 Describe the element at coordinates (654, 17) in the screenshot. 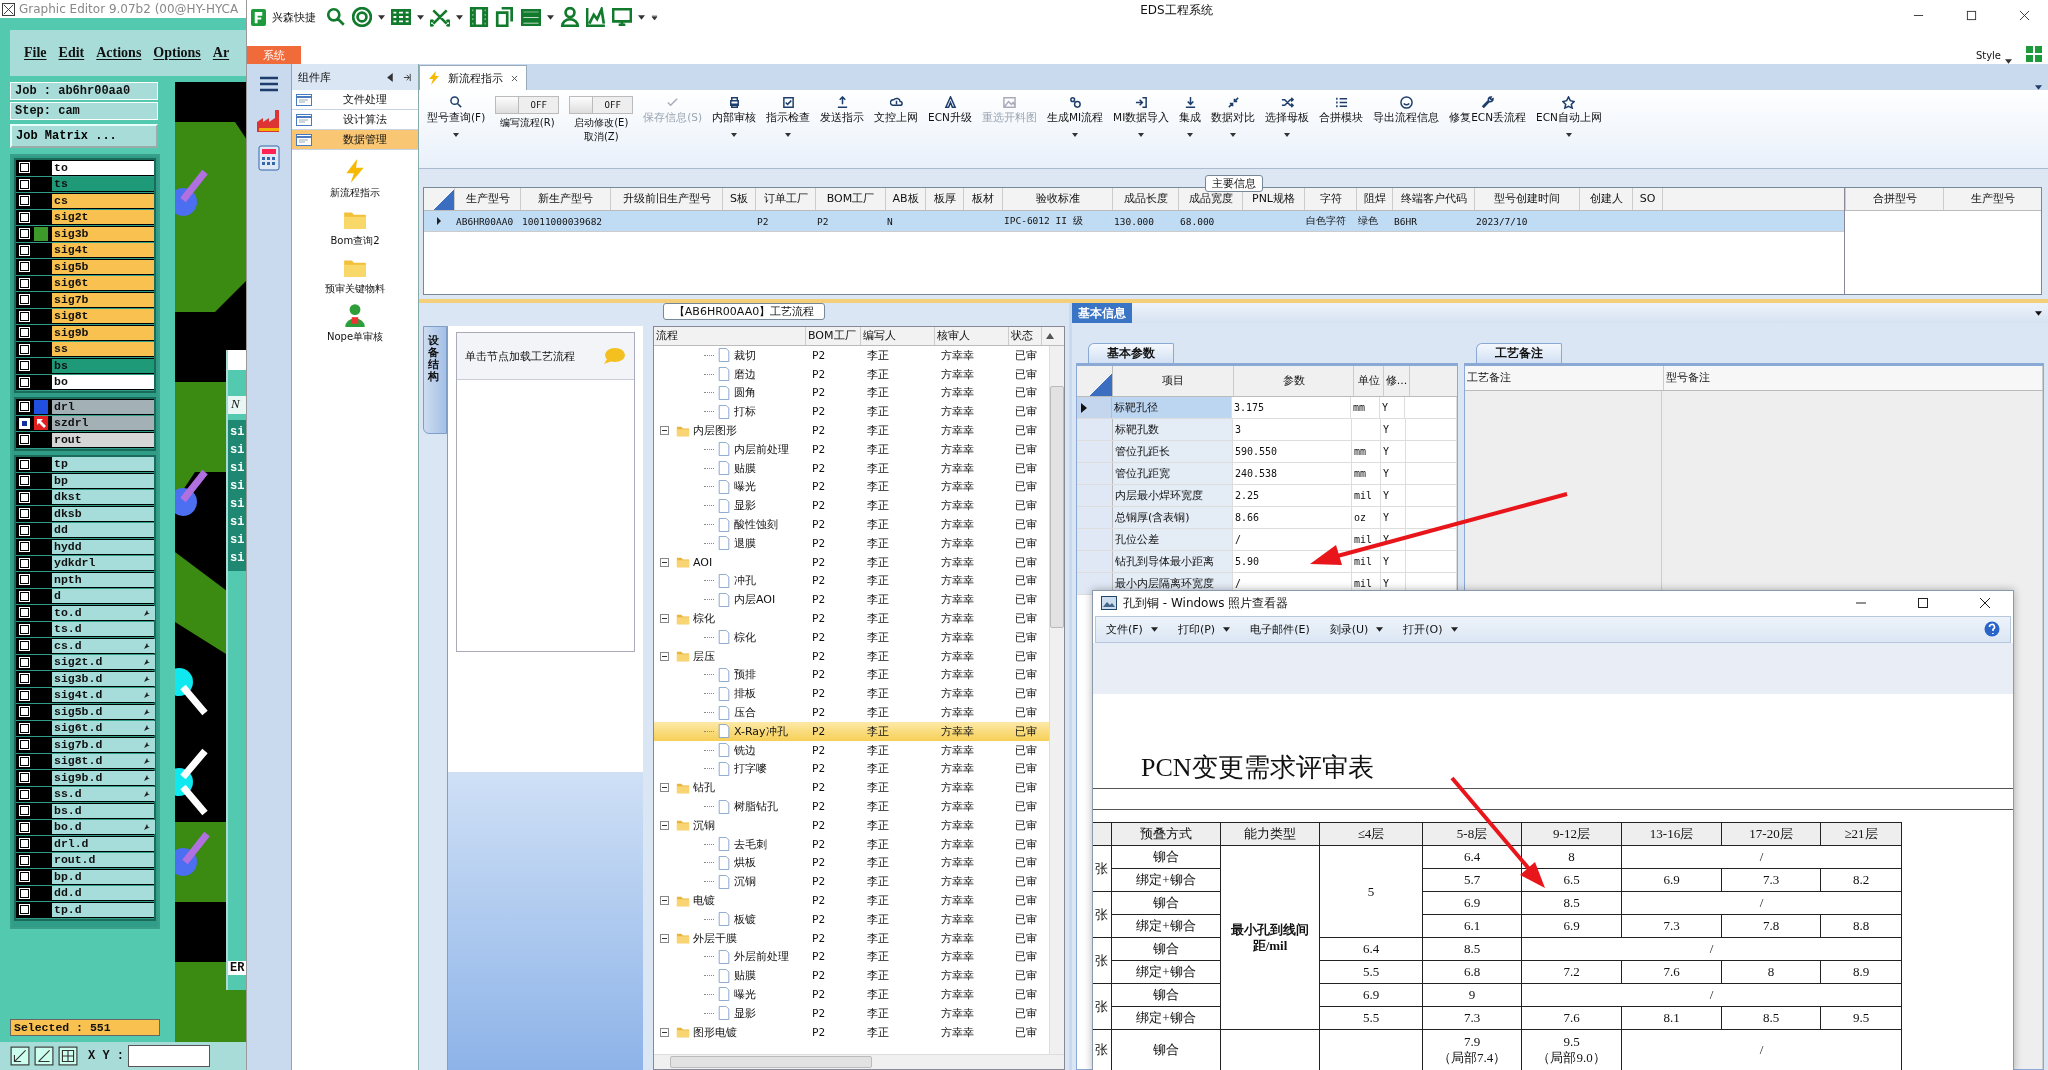

I see `customize-icon` at that location.